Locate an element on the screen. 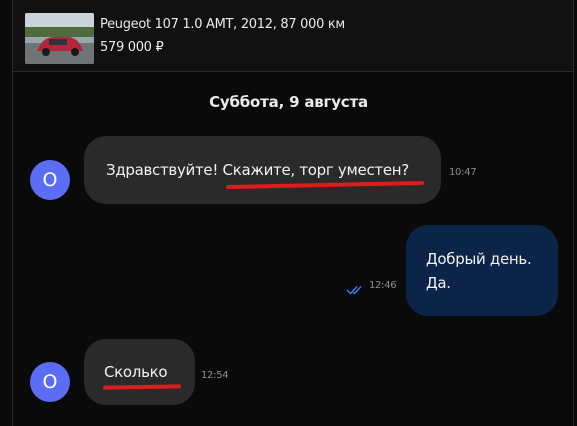  message-time: 12:46 is located at coordinates (383, 285).